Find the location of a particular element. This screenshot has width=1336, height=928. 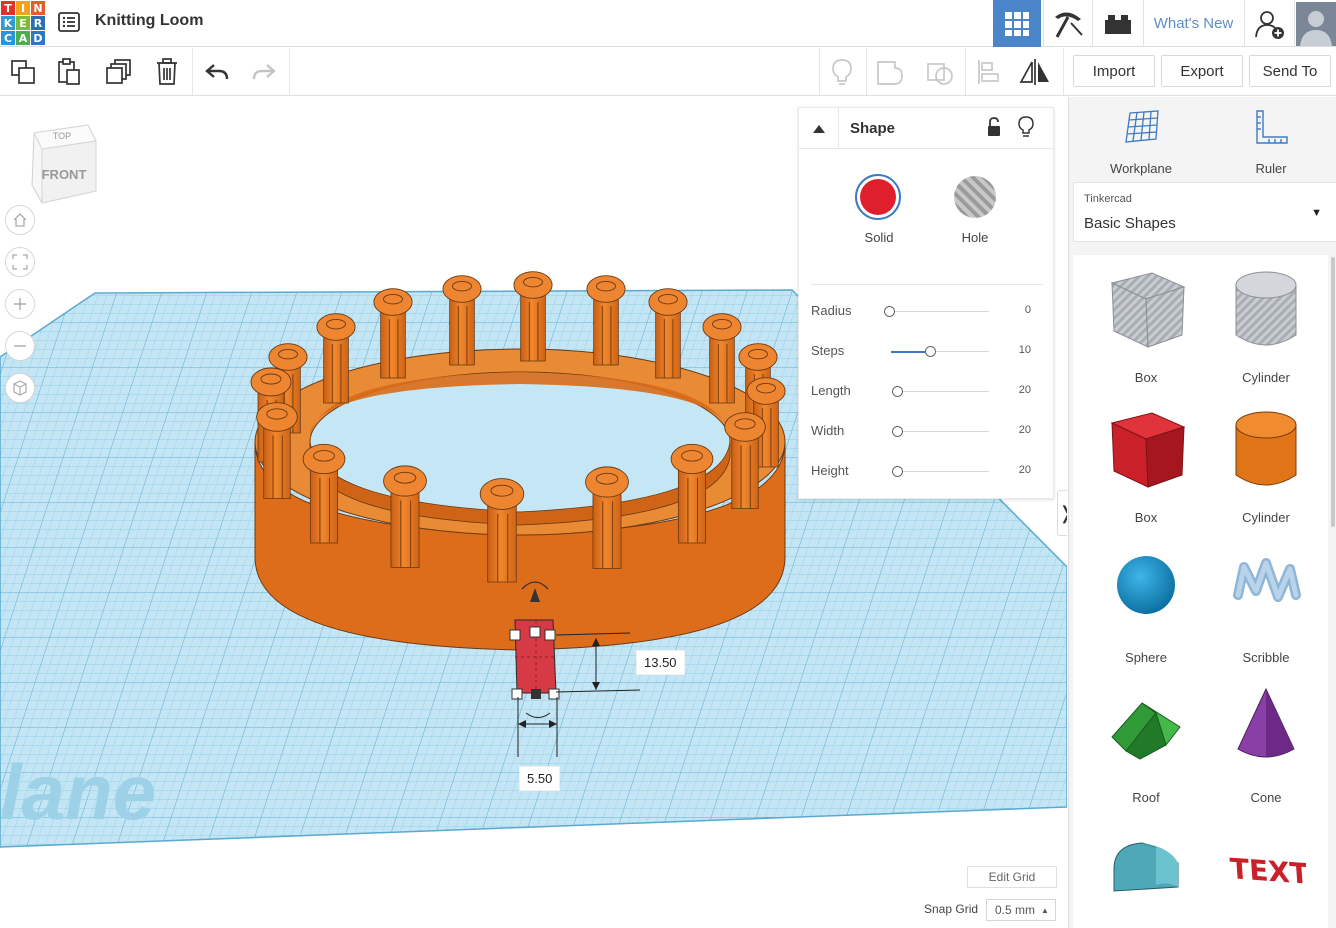

import-button: Import is located at coordinates (1114, 71).